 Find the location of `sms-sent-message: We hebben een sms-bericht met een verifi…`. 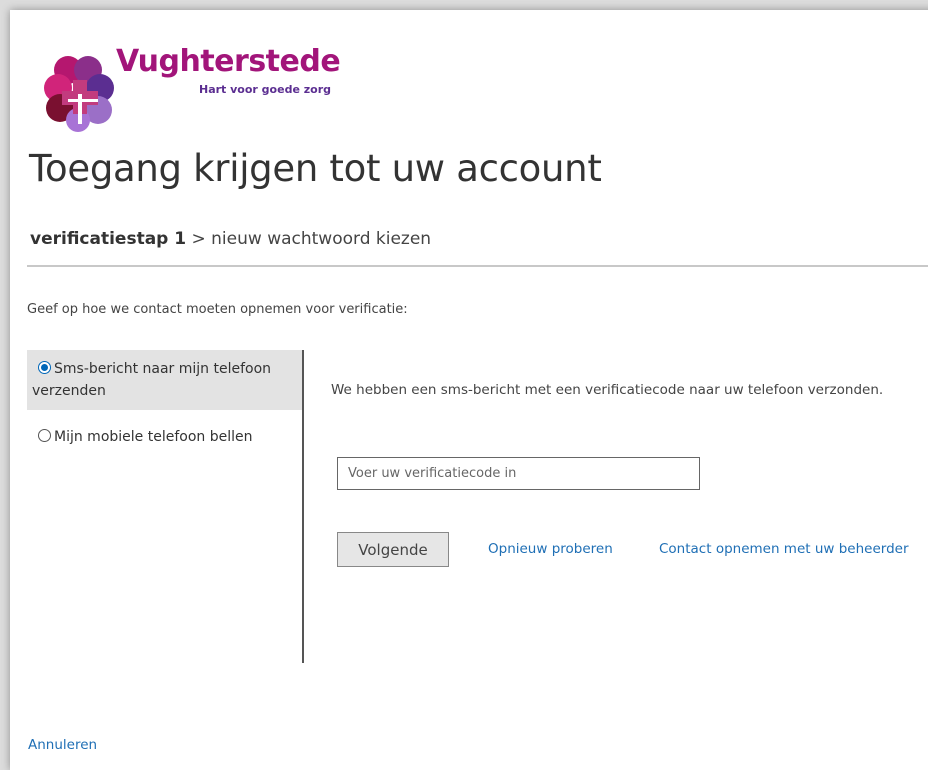

sms-sent-message: We hebben een sms-bericht met een verifi… is located at coordinates (607, 390).